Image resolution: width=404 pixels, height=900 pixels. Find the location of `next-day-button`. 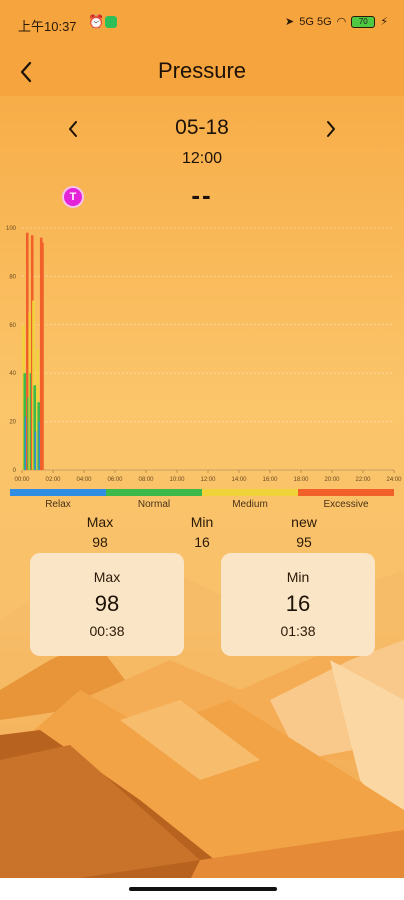

next-day-button is located at coordinates (331, 129).